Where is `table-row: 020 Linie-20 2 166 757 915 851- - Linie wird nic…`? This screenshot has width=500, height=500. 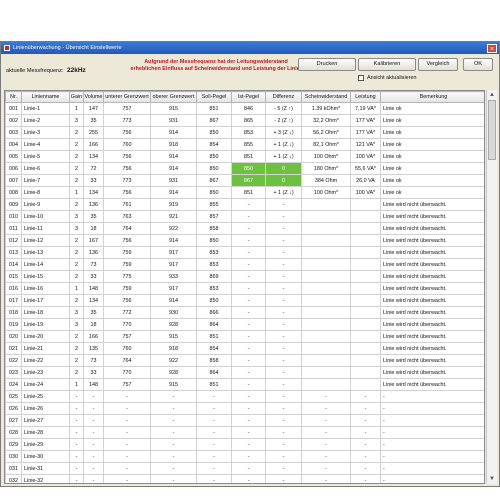
table-row: 020 Linie-20 2 166 757 915 851- - Linie wird nic… is located at coordinates (244, 336).